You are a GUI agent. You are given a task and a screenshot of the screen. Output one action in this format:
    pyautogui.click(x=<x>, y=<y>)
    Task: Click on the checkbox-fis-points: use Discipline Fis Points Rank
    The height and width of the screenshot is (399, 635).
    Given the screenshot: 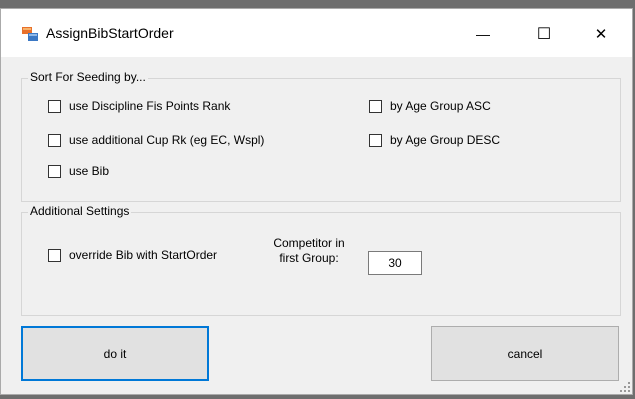 What is the action you would take?
    pyautogui.click(x=139, y=106)
    